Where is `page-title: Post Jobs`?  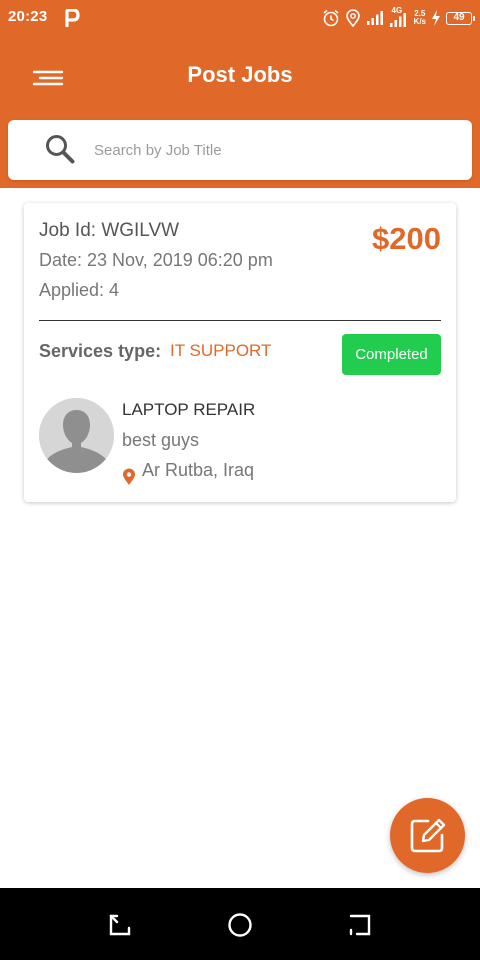
page-title: Post Jobs is located at coordinates (240, 74).